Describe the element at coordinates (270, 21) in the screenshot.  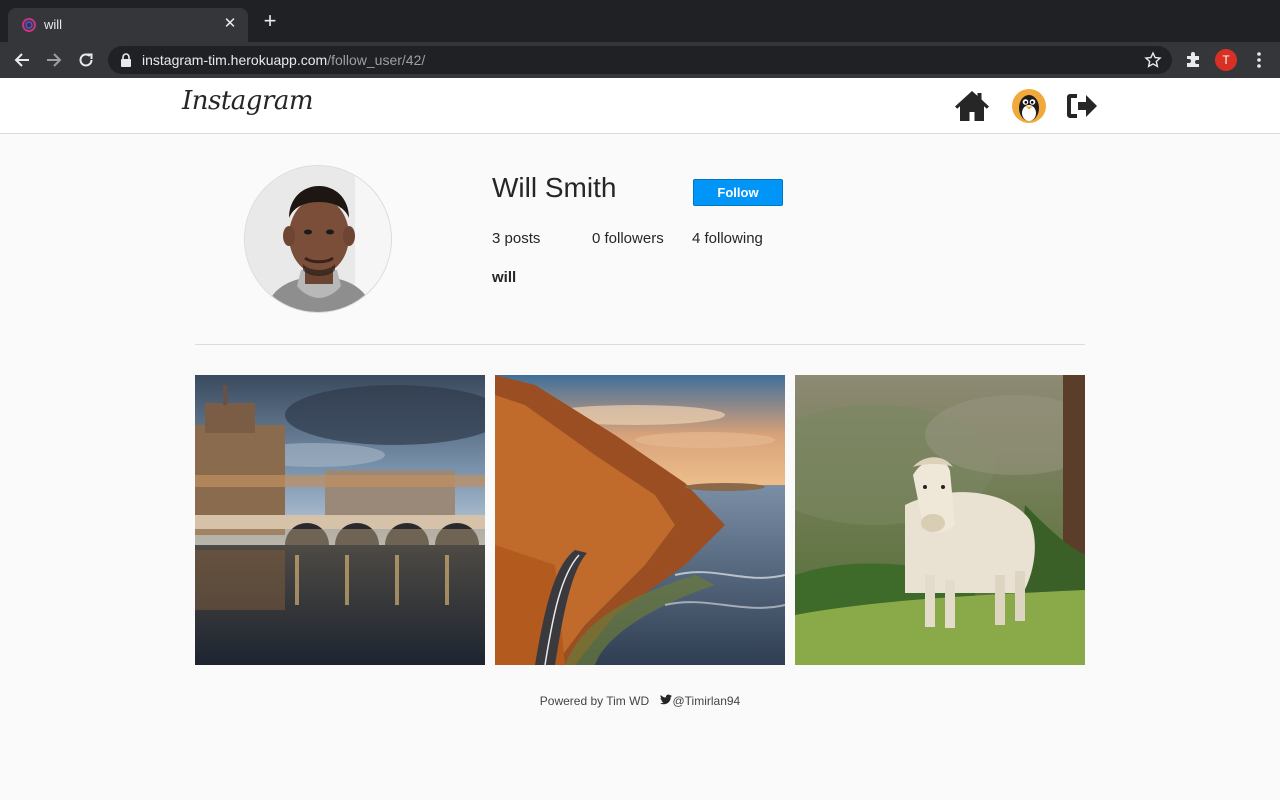
I see `new-tab-icon: +` at that location.